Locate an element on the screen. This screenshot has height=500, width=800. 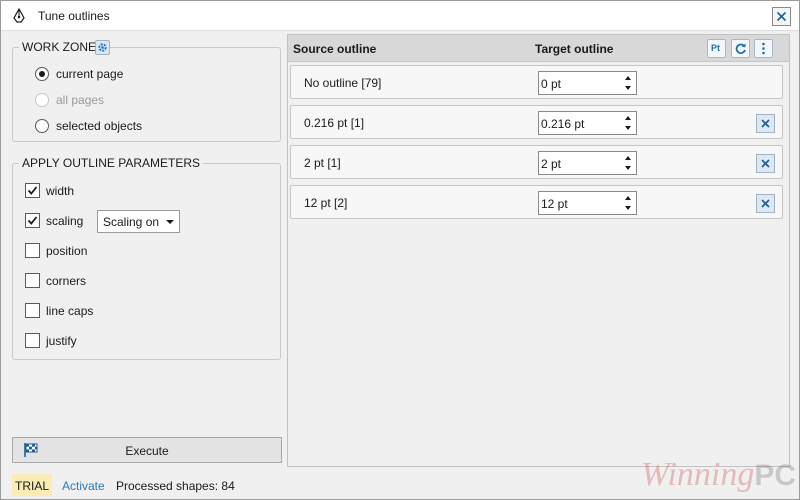
work-zone-title: WORK ZONE is located at coordinates (59, 47).